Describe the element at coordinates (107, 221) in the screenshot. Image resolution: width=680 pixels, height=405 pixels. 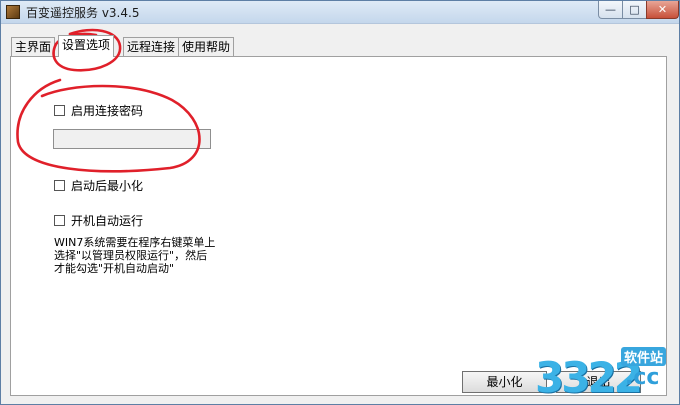
I see `auto-start-label: 开机自动运行` at that location.